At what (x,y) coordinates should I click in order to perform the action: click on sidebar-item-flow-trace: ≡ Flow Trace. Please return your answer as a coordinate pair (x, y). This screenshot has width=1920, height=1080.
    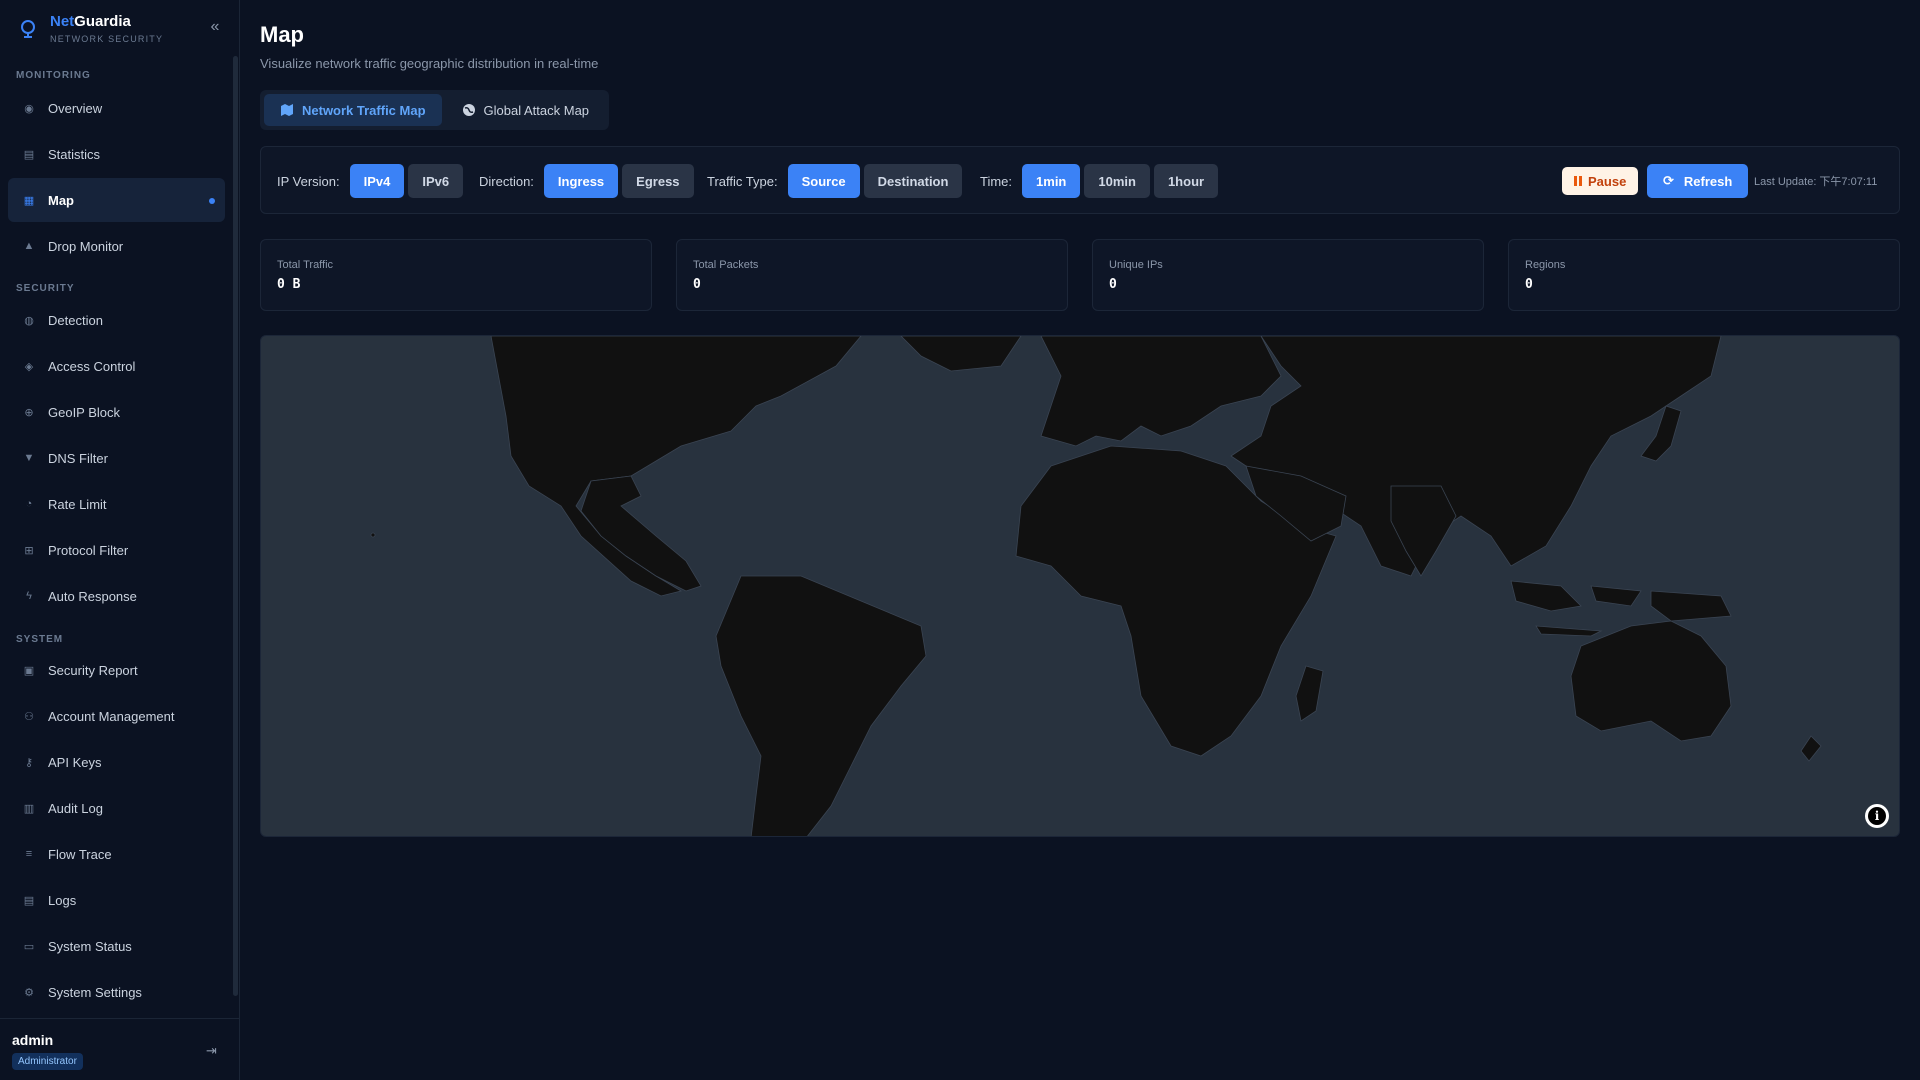
    Looking at the image, I should click on (116, 854).